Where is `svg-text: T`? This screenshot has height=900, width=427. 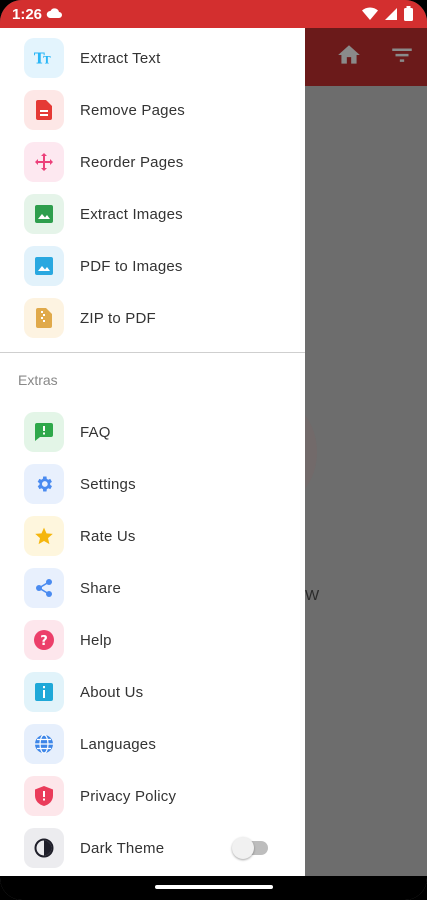
svg-text: T is located at coordinates (47, 61).